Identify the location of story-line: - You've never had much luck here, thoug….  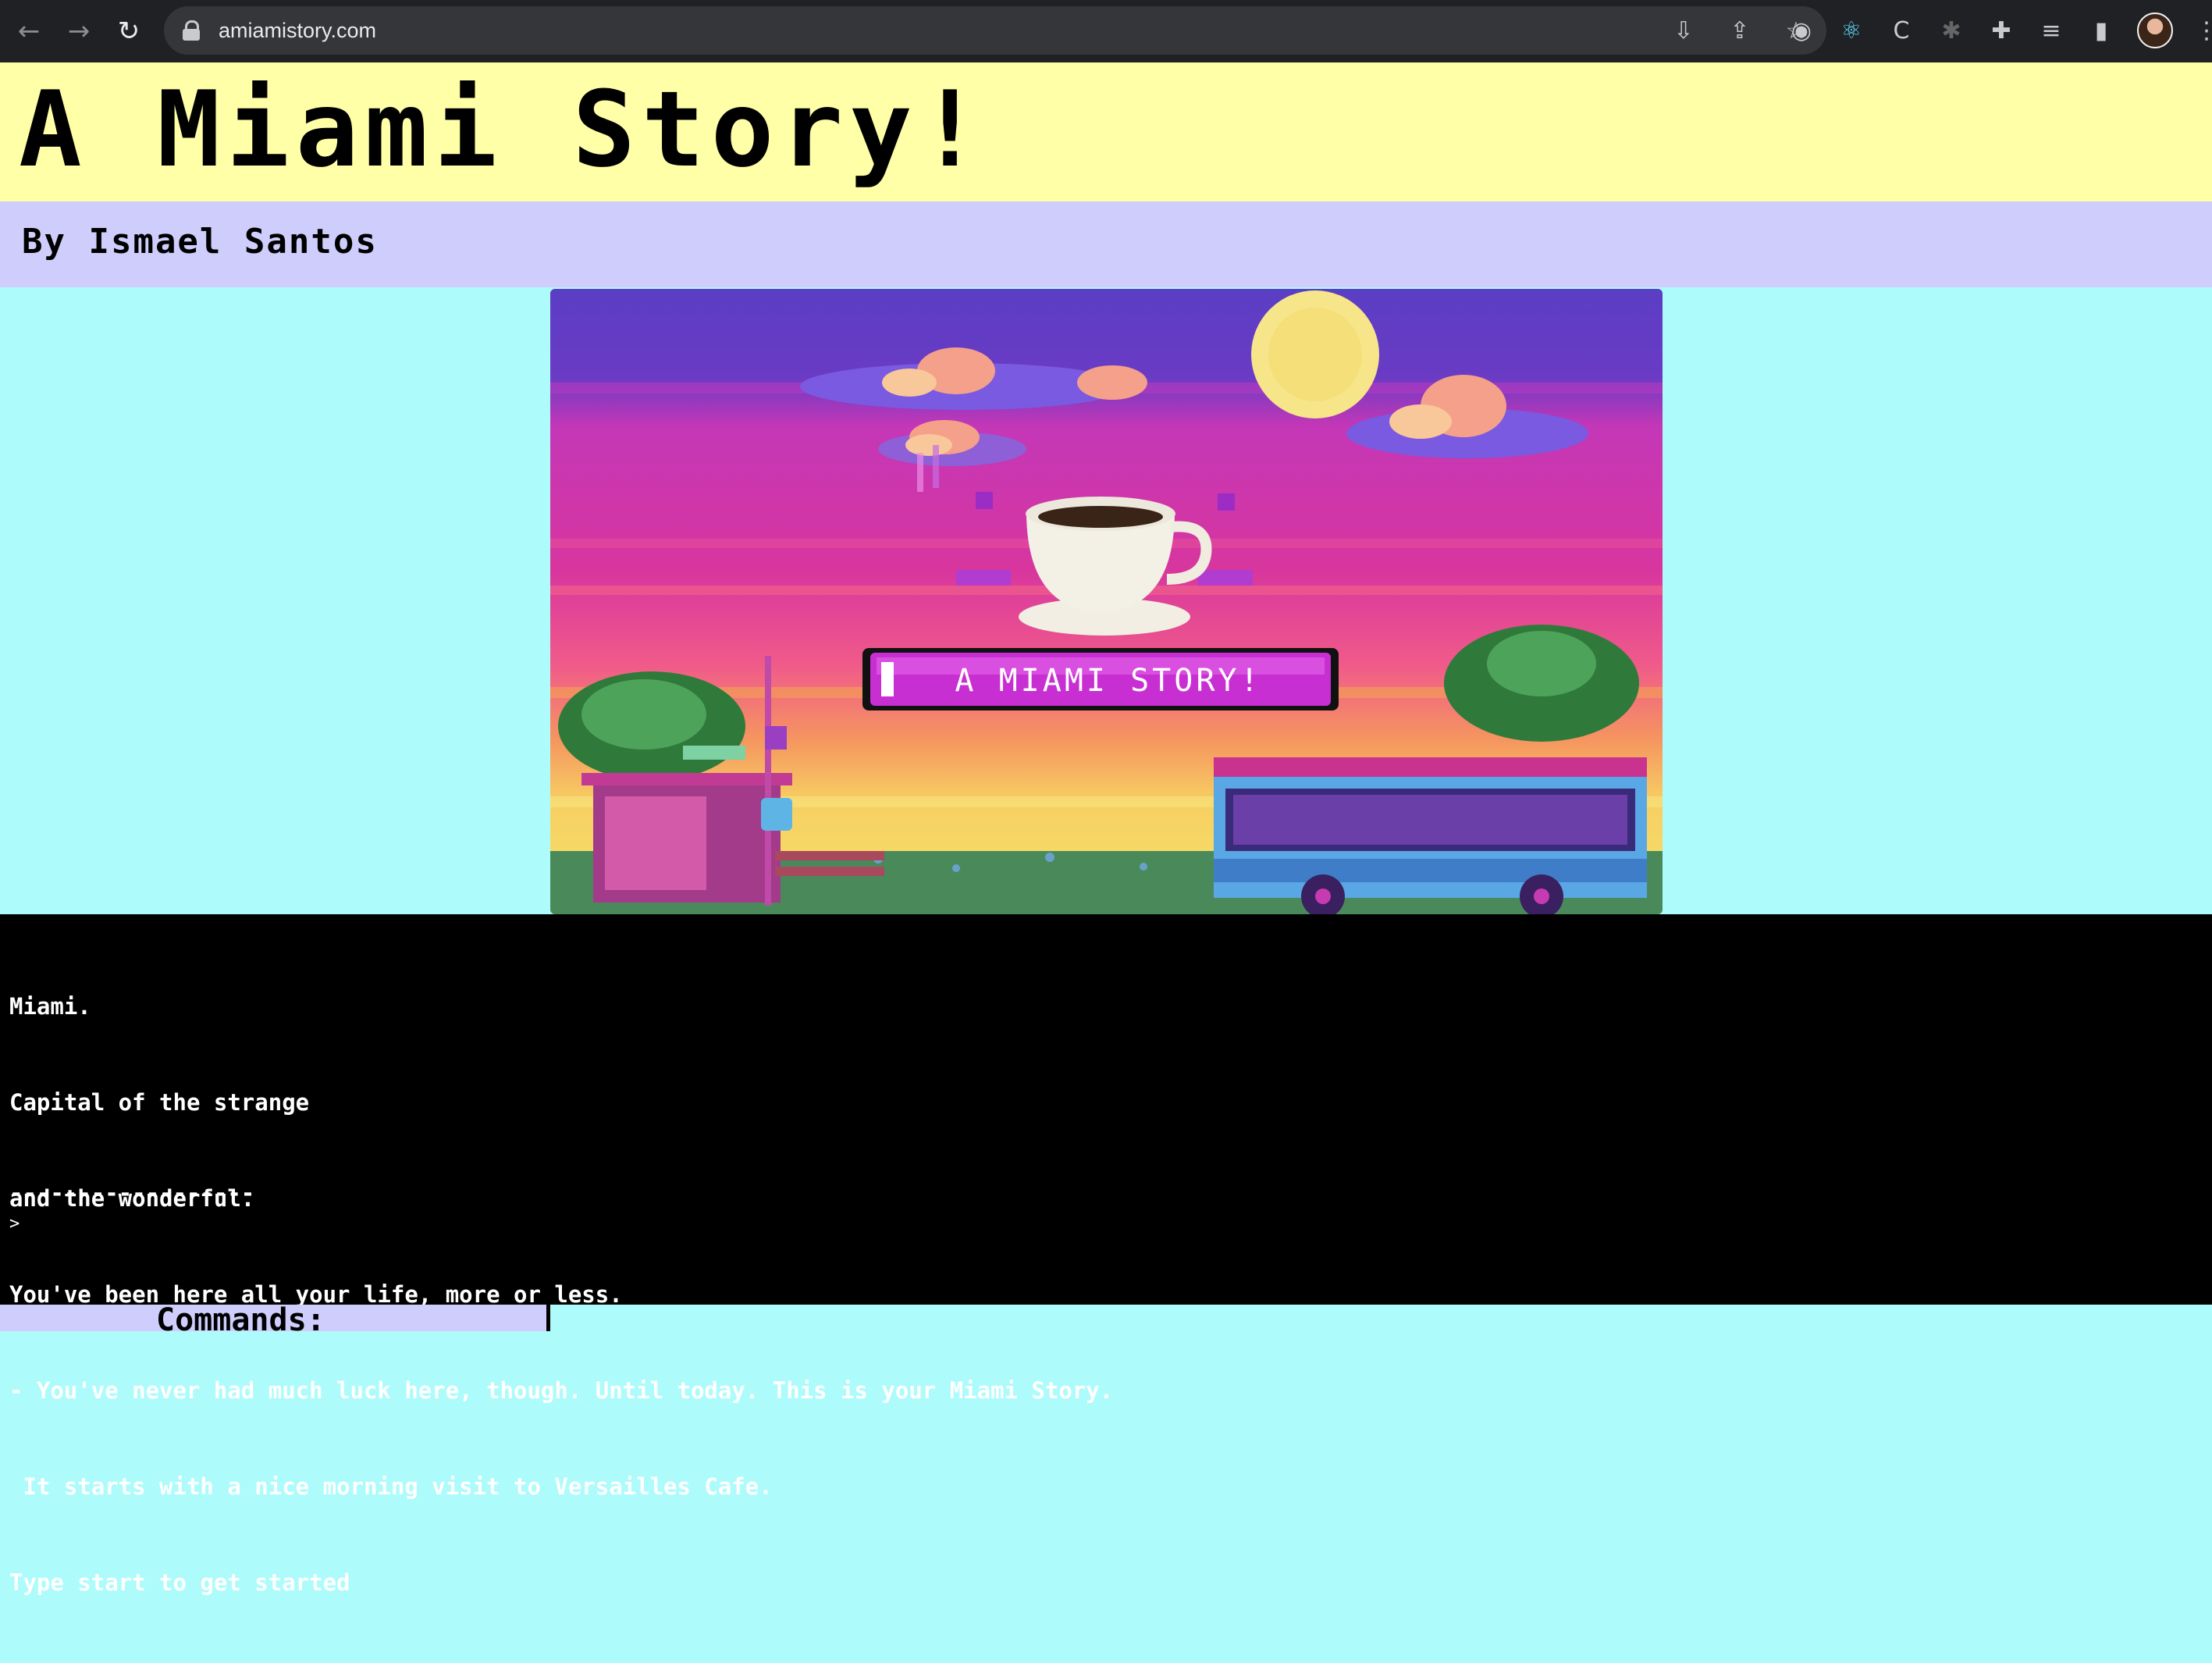
(562, 1391).